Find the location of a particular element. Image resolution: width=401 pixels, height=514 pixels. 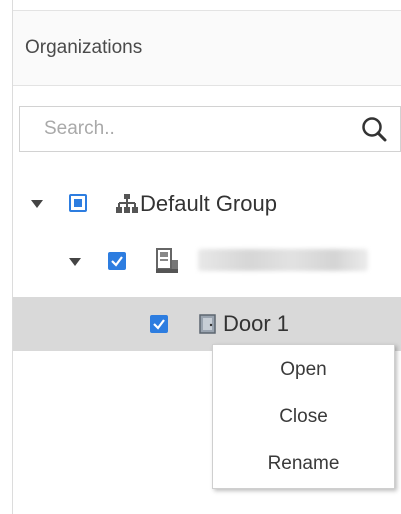

org-tree-icon is located at coordinates (127, 203).